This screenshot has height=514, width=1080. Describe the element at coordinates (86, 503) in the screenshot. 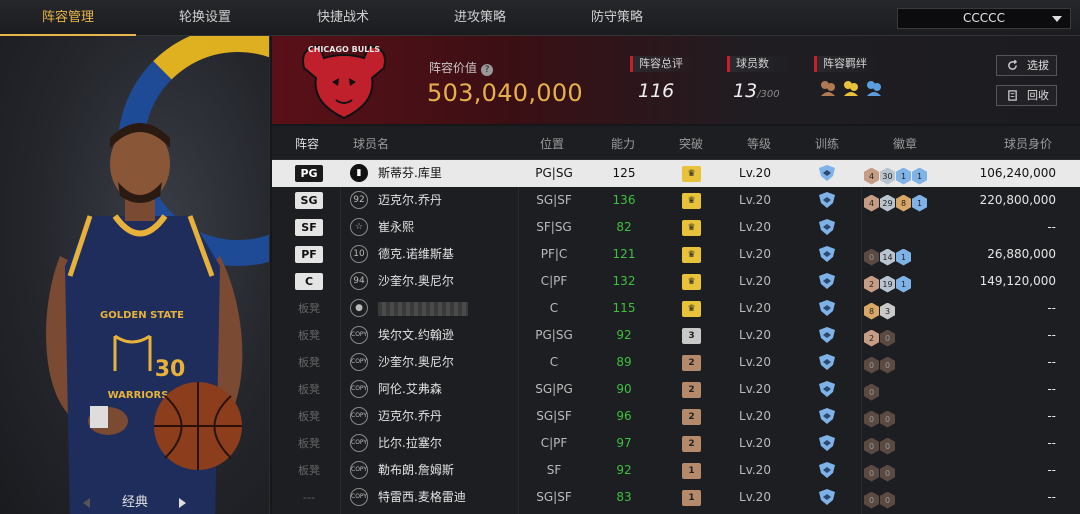

I see `arrow-left-icon` at that location.